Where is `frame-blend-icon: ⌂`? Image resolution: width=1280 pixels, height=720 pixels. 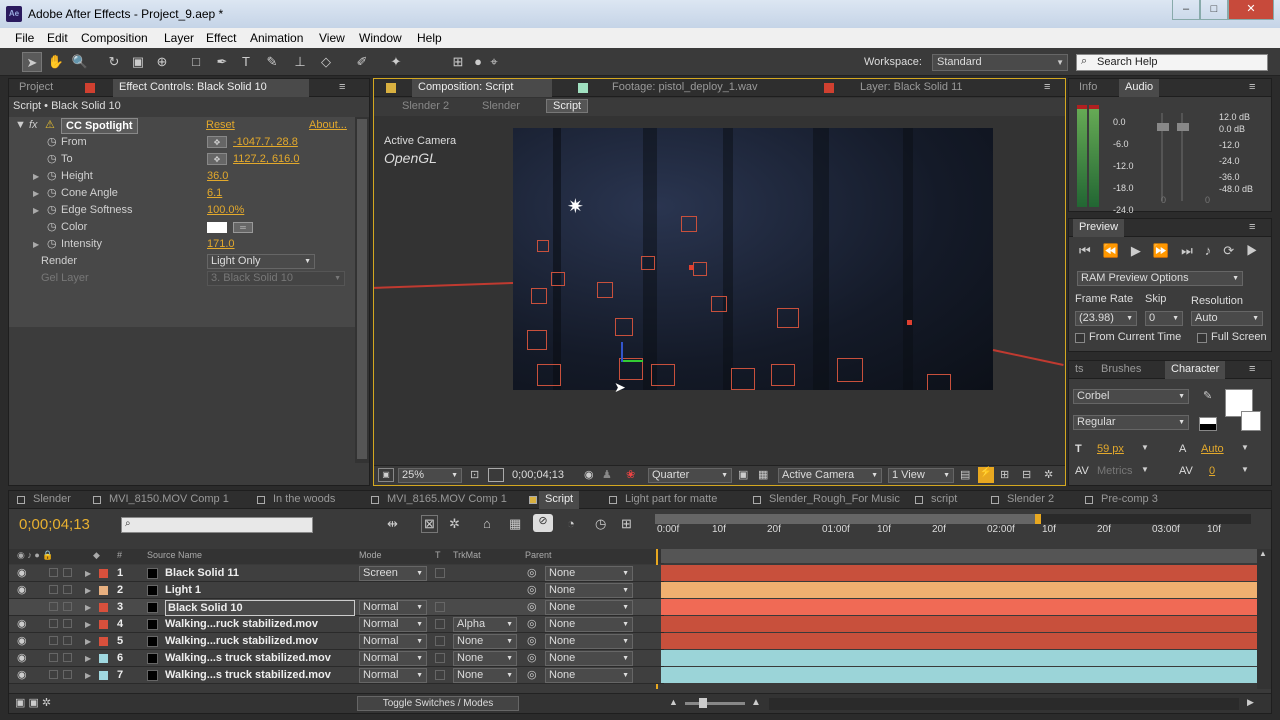
frame-blend-icon: ⌂ is located at coordinates (487, 523).